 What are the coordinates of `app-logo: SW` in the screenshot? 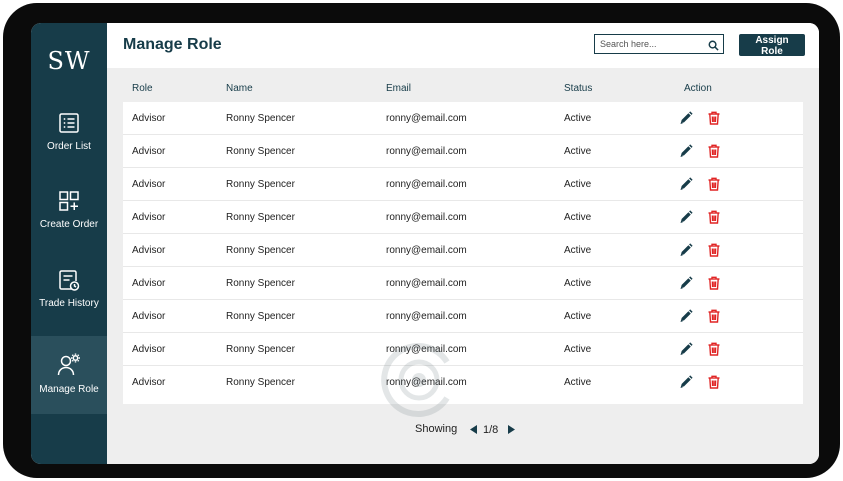 It's located at (69, 61).